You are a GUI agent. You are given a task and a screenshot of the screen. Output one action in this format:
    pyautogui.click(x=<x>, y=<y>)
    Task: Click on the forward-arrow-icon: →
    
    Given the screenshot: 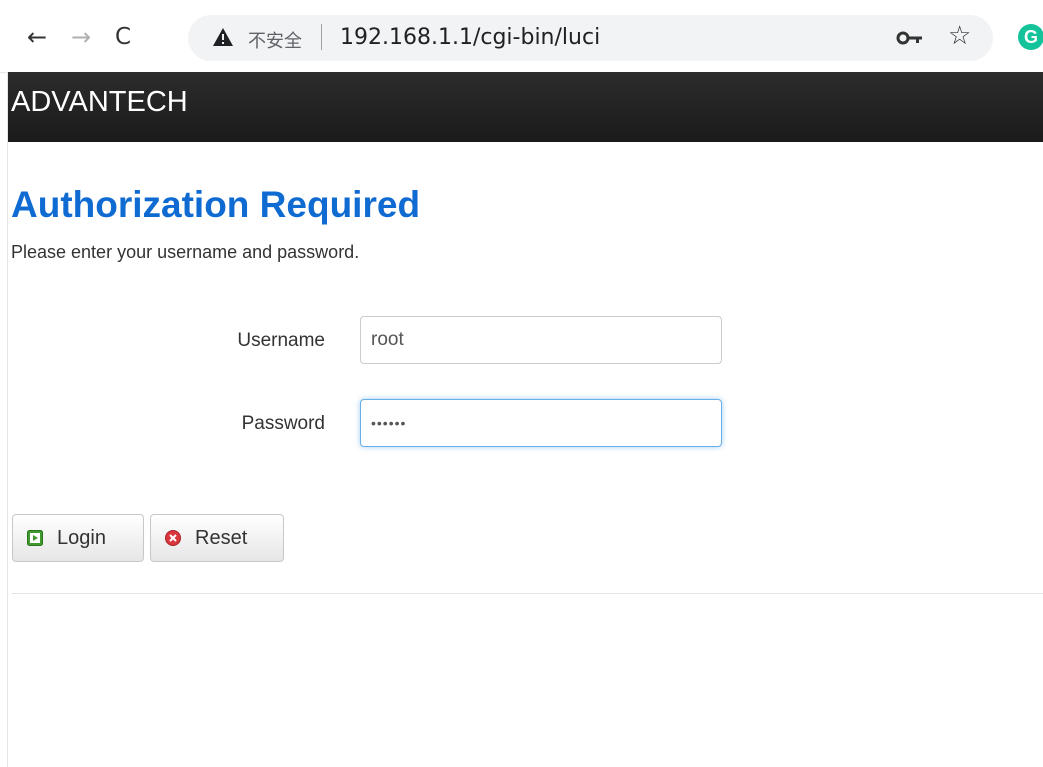 What is the action you would take?
    pyautogui.click(x=81, y=37)
    